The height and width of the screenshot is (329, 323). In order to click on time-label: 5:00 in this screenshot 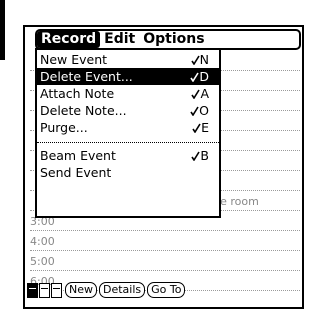, I will do `click(42, 261)`.